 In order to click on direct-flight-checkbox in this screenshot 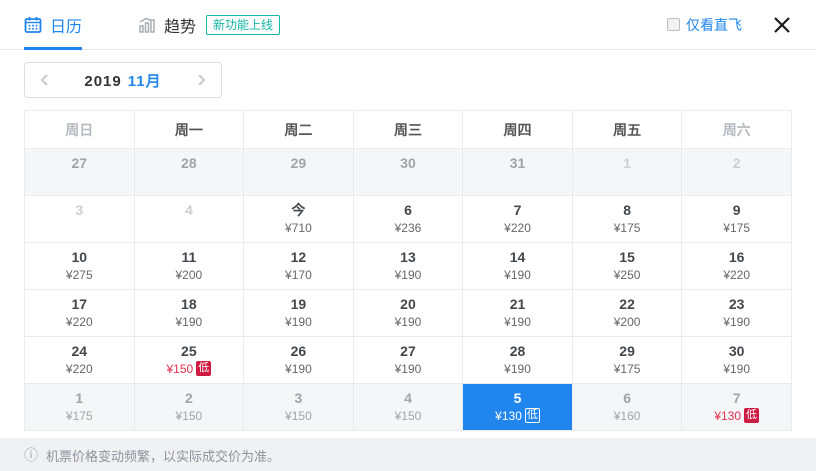, I will do `click(673, 24)`.